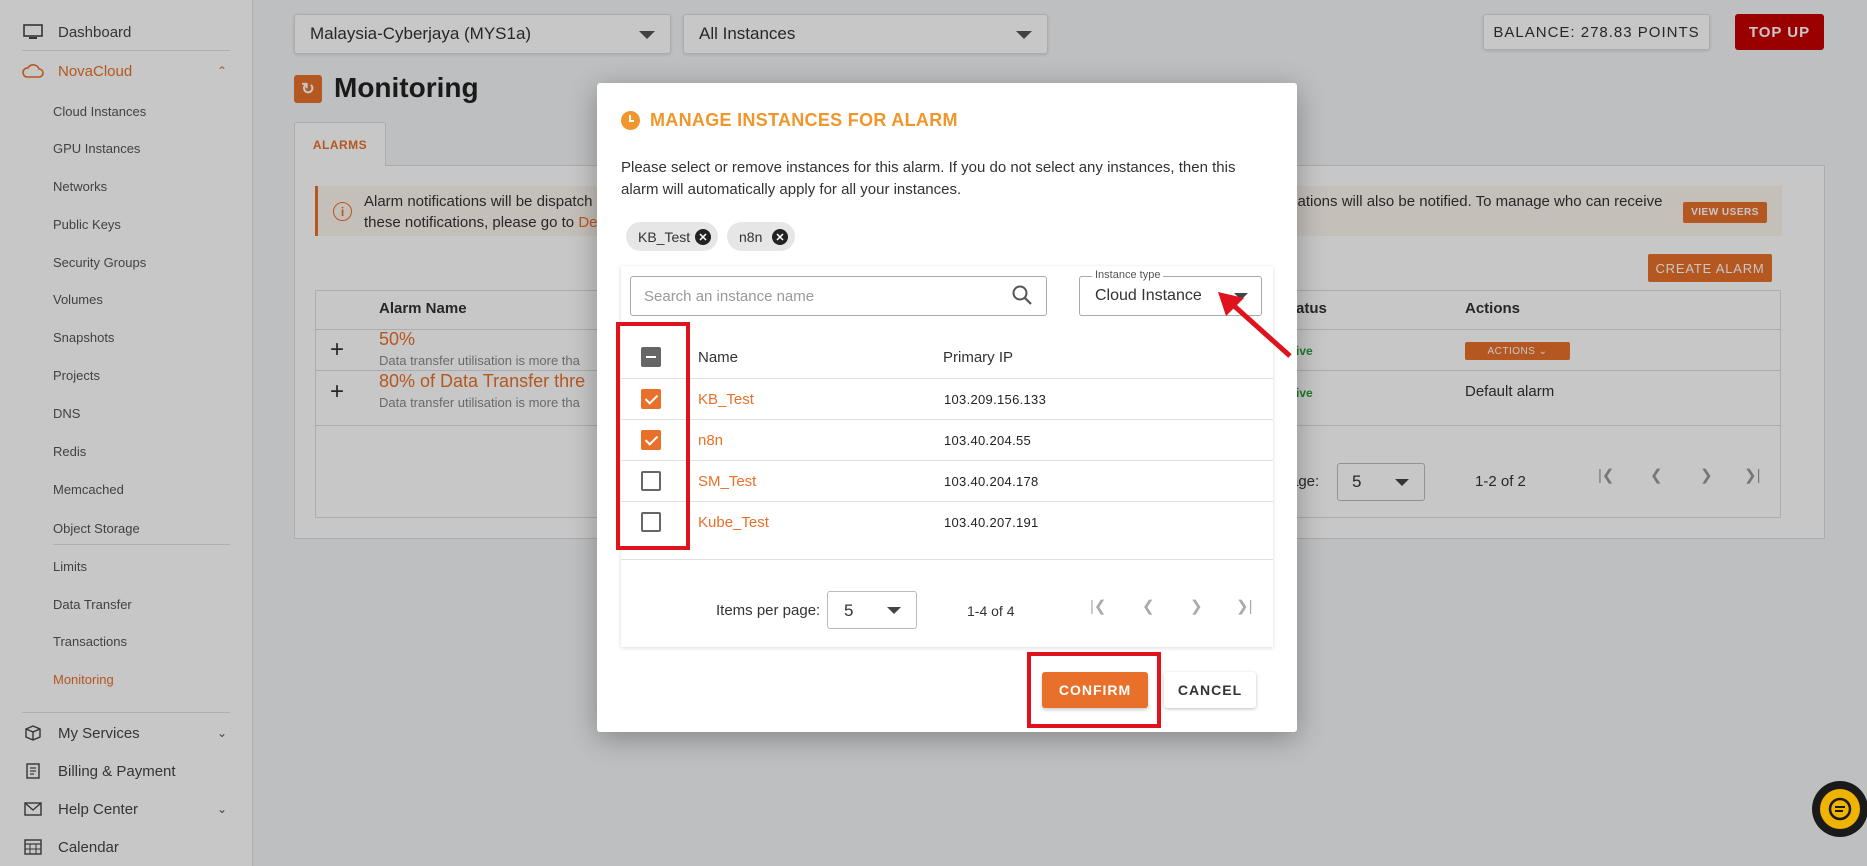  I want to click on instance-type-value: Cloud Instance, so click(1148, 295).